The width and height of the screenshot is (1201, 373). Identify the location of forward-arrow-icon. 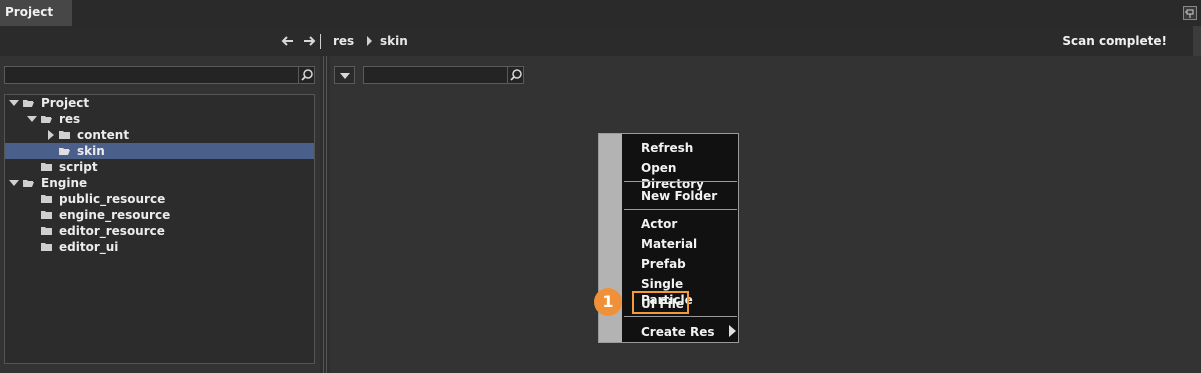
(309, 41).